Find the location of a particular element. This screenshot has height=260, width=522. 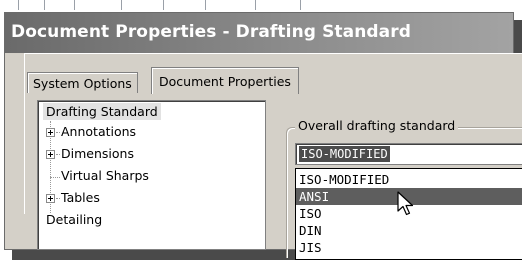

tree-item-virtual-sharps: Virtual Sharps is located at coordinates (151, 176).